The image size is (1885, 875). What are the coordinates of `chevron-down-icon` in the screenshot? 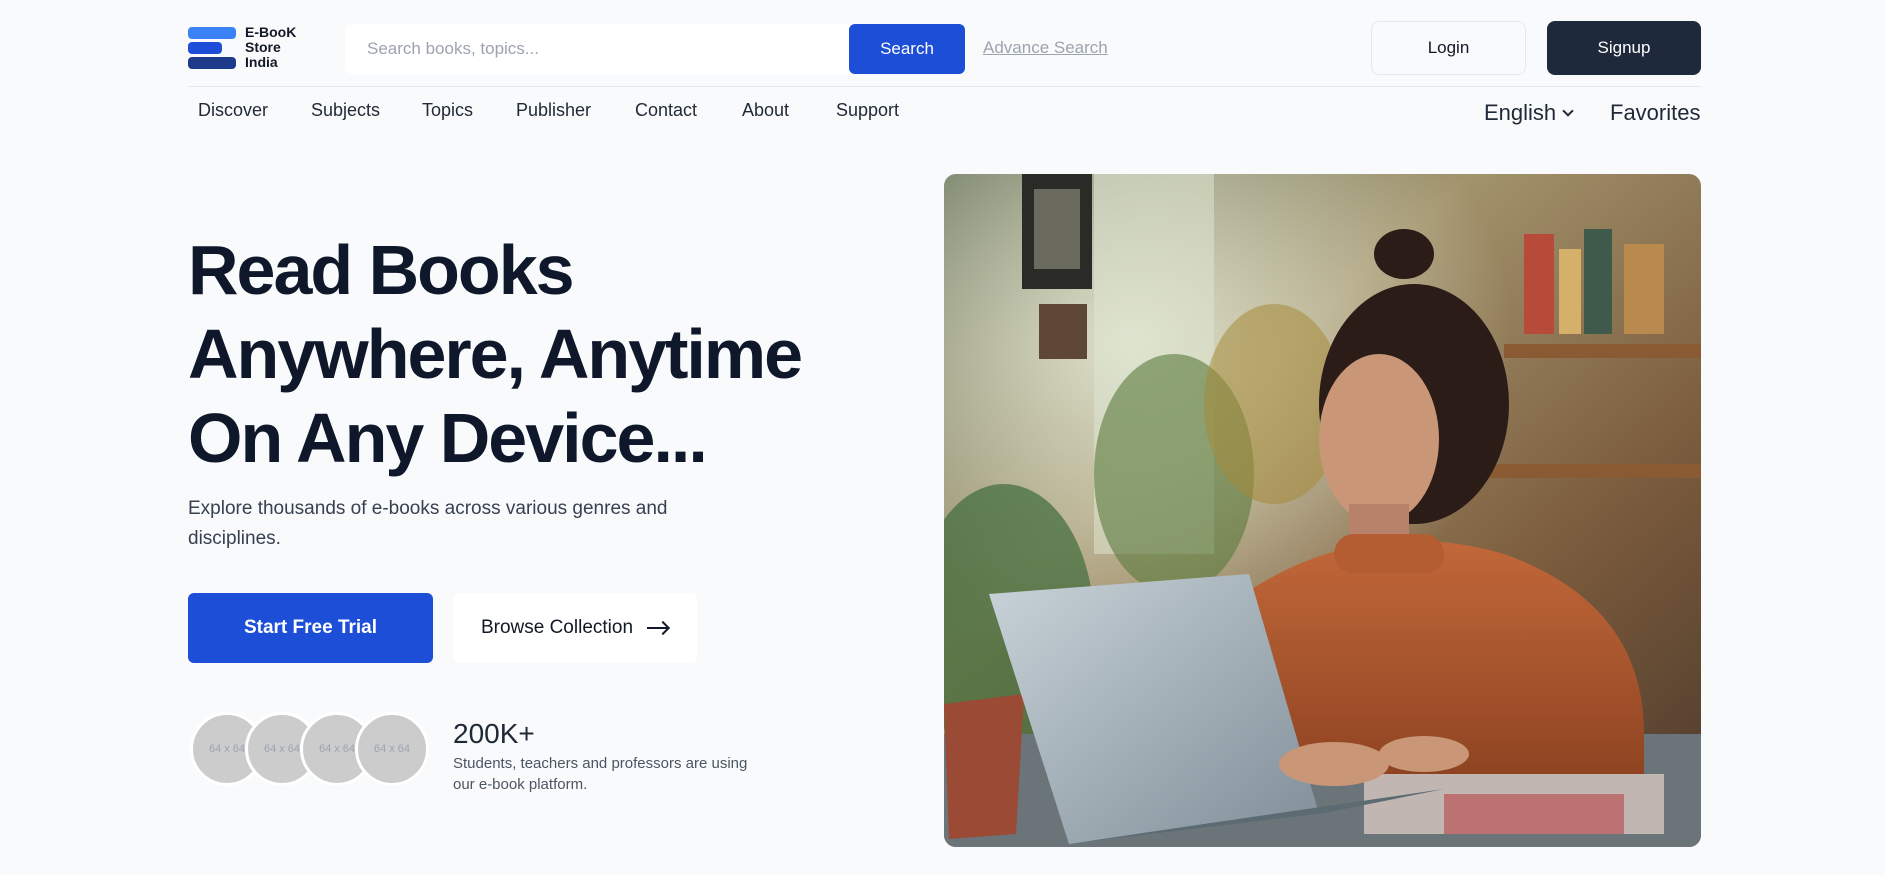 It's located at (1568, 111).